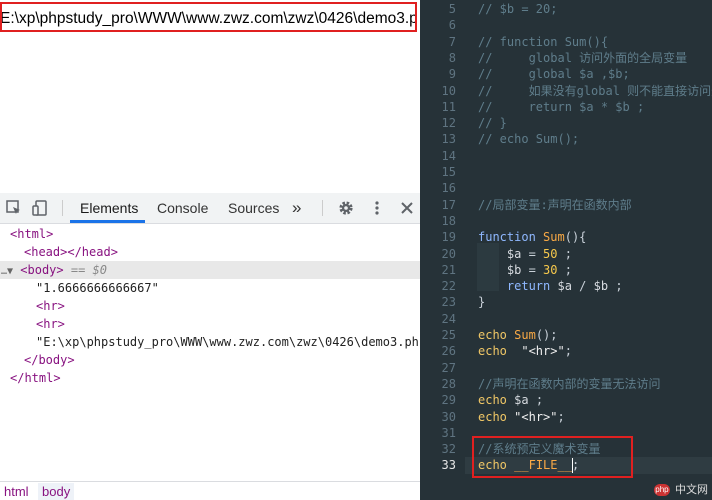  I want to click on active-tab-indicator, so click(107, 221).